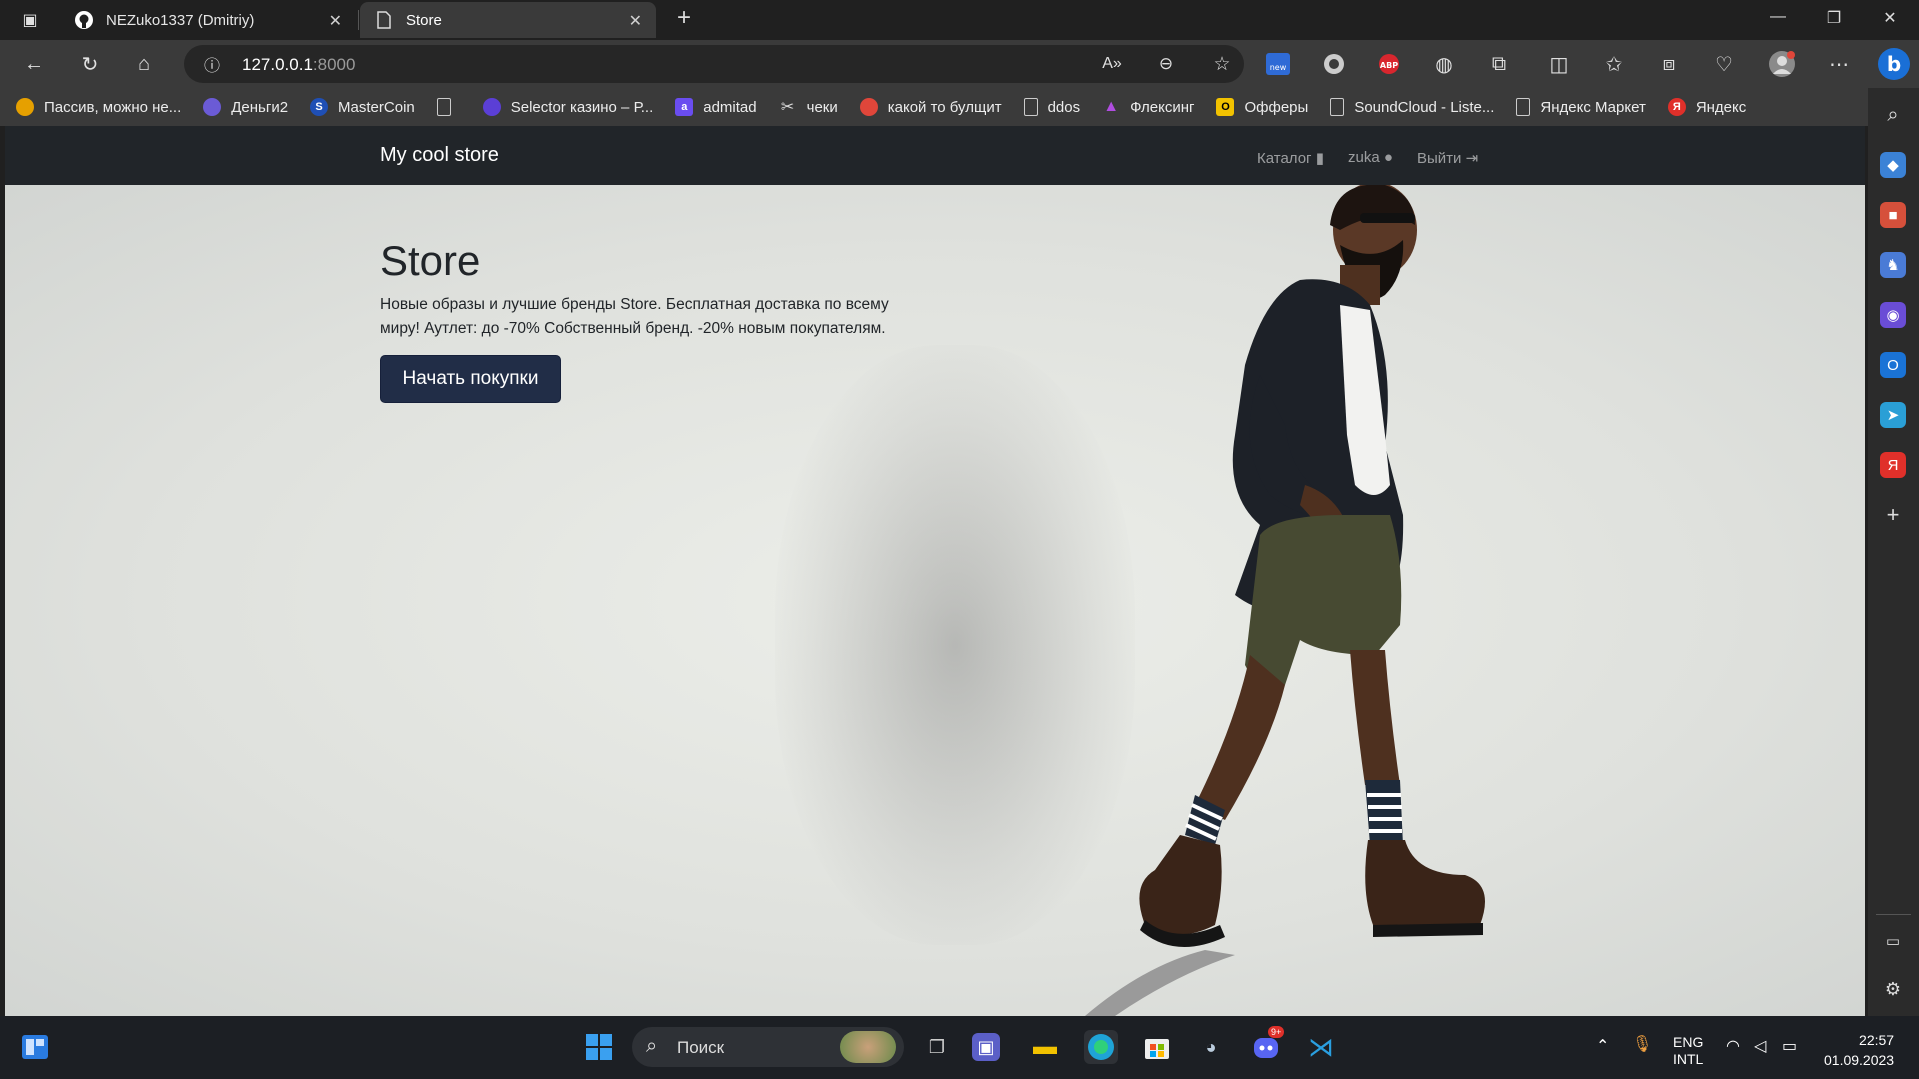  Describe the element at coordinates (1447, 158) in the screenshot. I see `nav-logout-link: Выйти ⇥` at that location.